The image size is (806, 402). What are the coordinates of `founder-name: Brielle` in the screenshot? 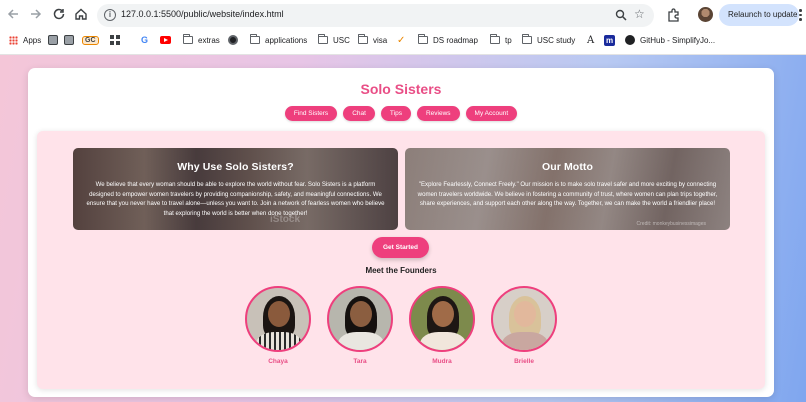 It's located at (524, 361).